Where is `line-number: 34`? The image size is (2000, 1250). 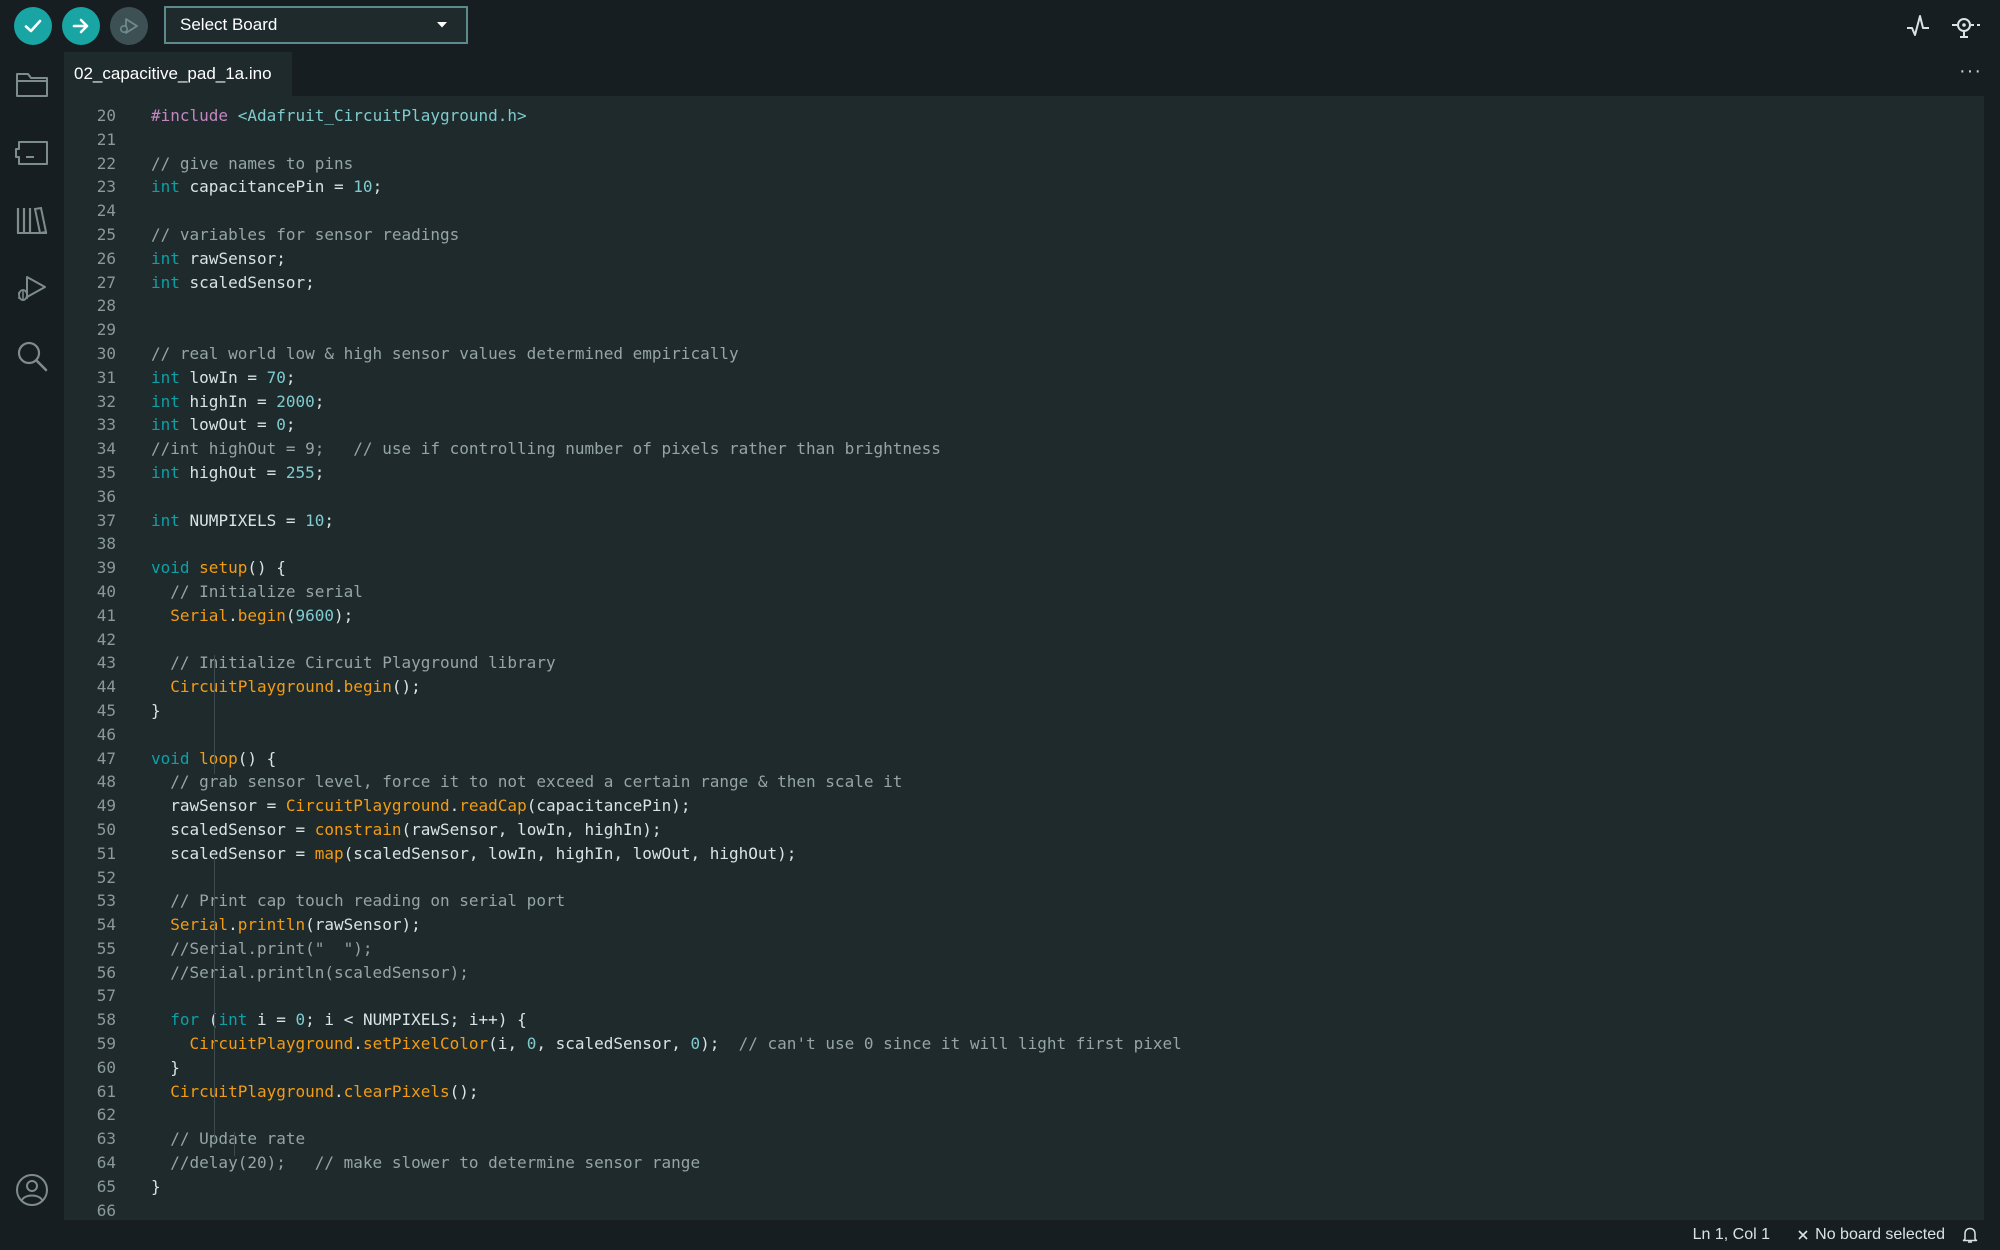
line-number: 34 is located at coordinates (106, 449).